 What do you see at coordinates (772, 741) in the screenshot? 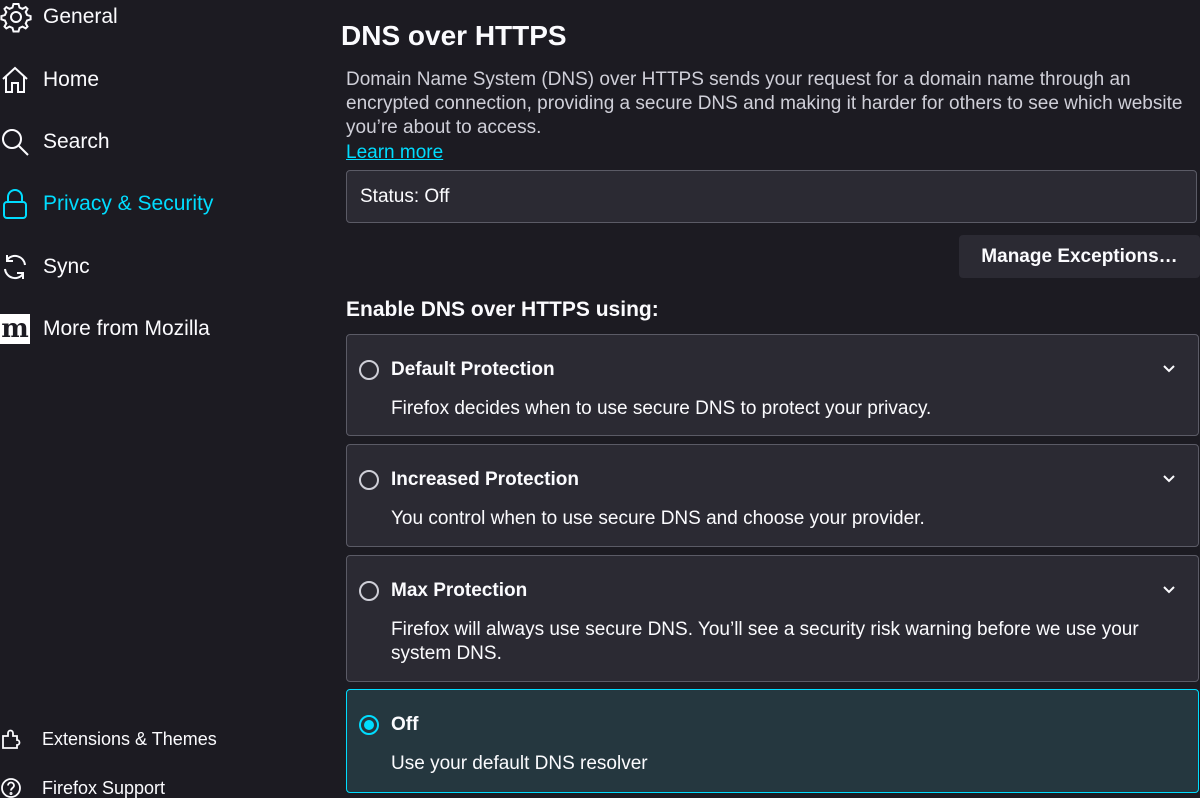
I see `option-off: Off Use your default DNS resolver` at bounding box center [772, 741].